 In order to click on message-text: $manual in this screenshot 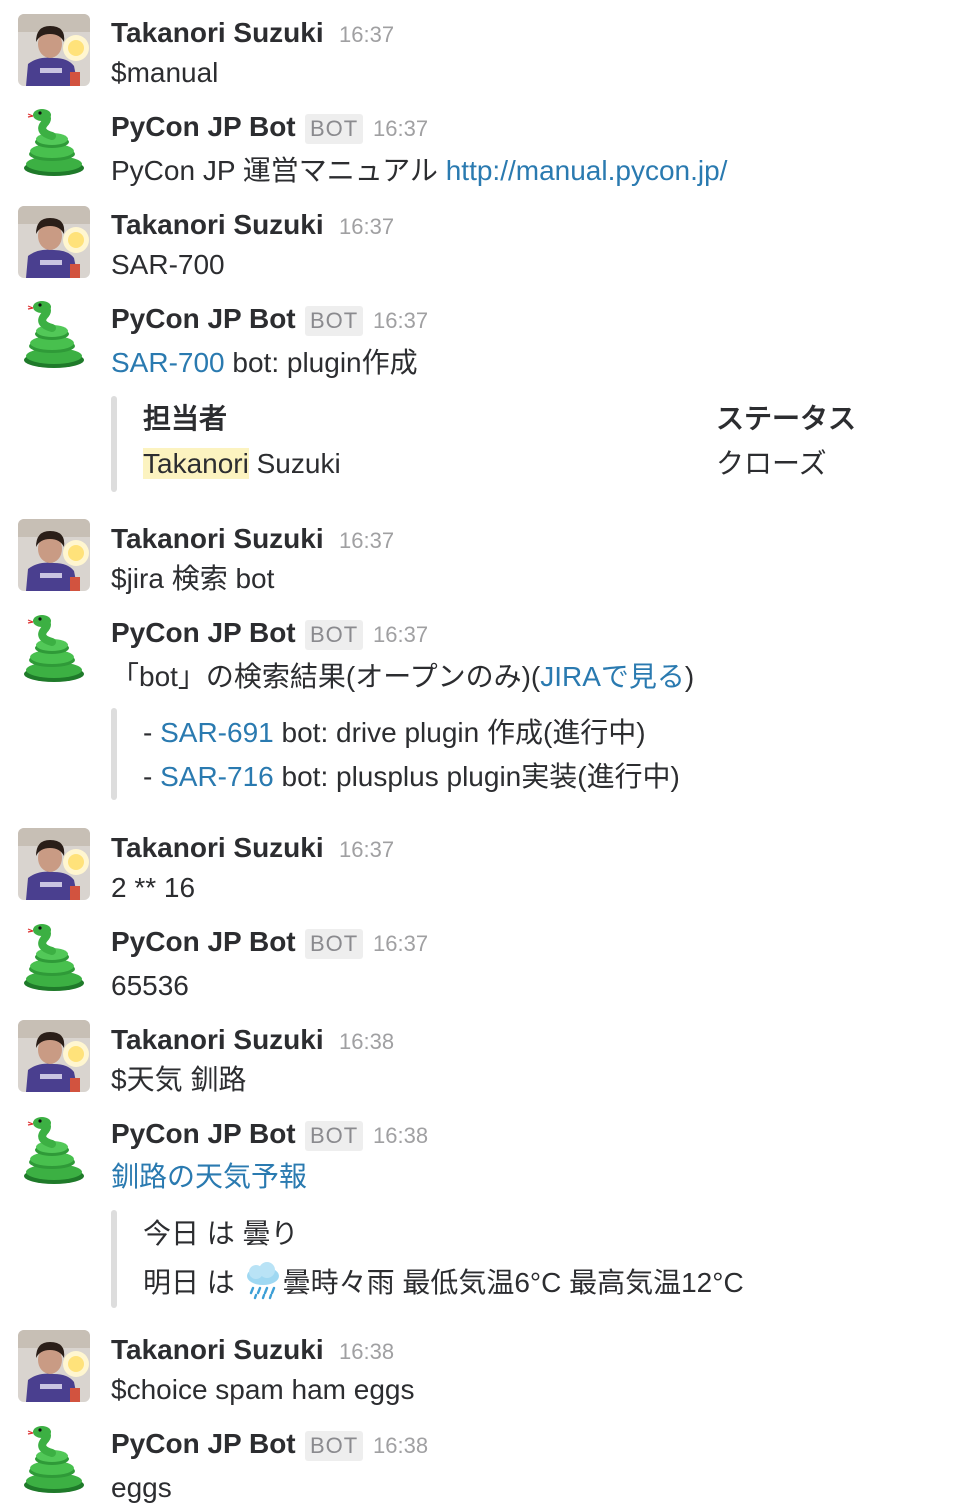, I will do `click(165, 72)`.